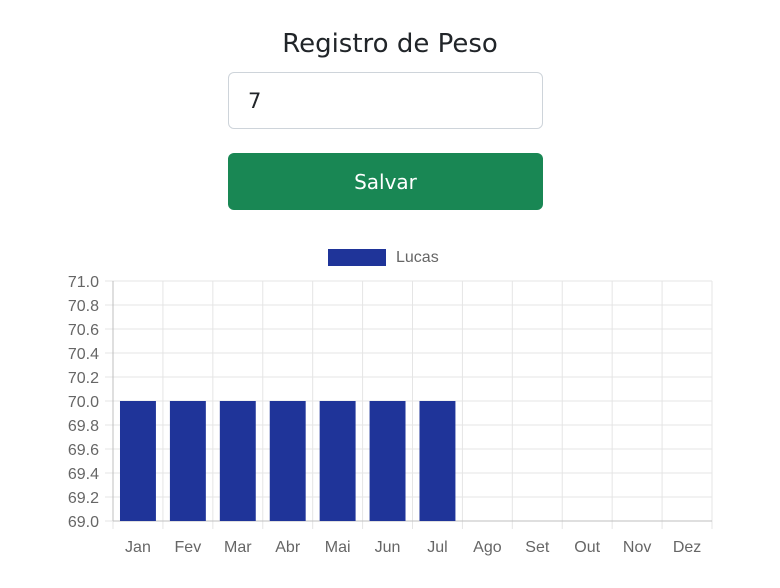 The width and height of the screenshot is (780, 588). What do you see at coordinates (587, 547) in the screenshot?
I see `x-tick-label: Out` at bounding box center [587, 547].